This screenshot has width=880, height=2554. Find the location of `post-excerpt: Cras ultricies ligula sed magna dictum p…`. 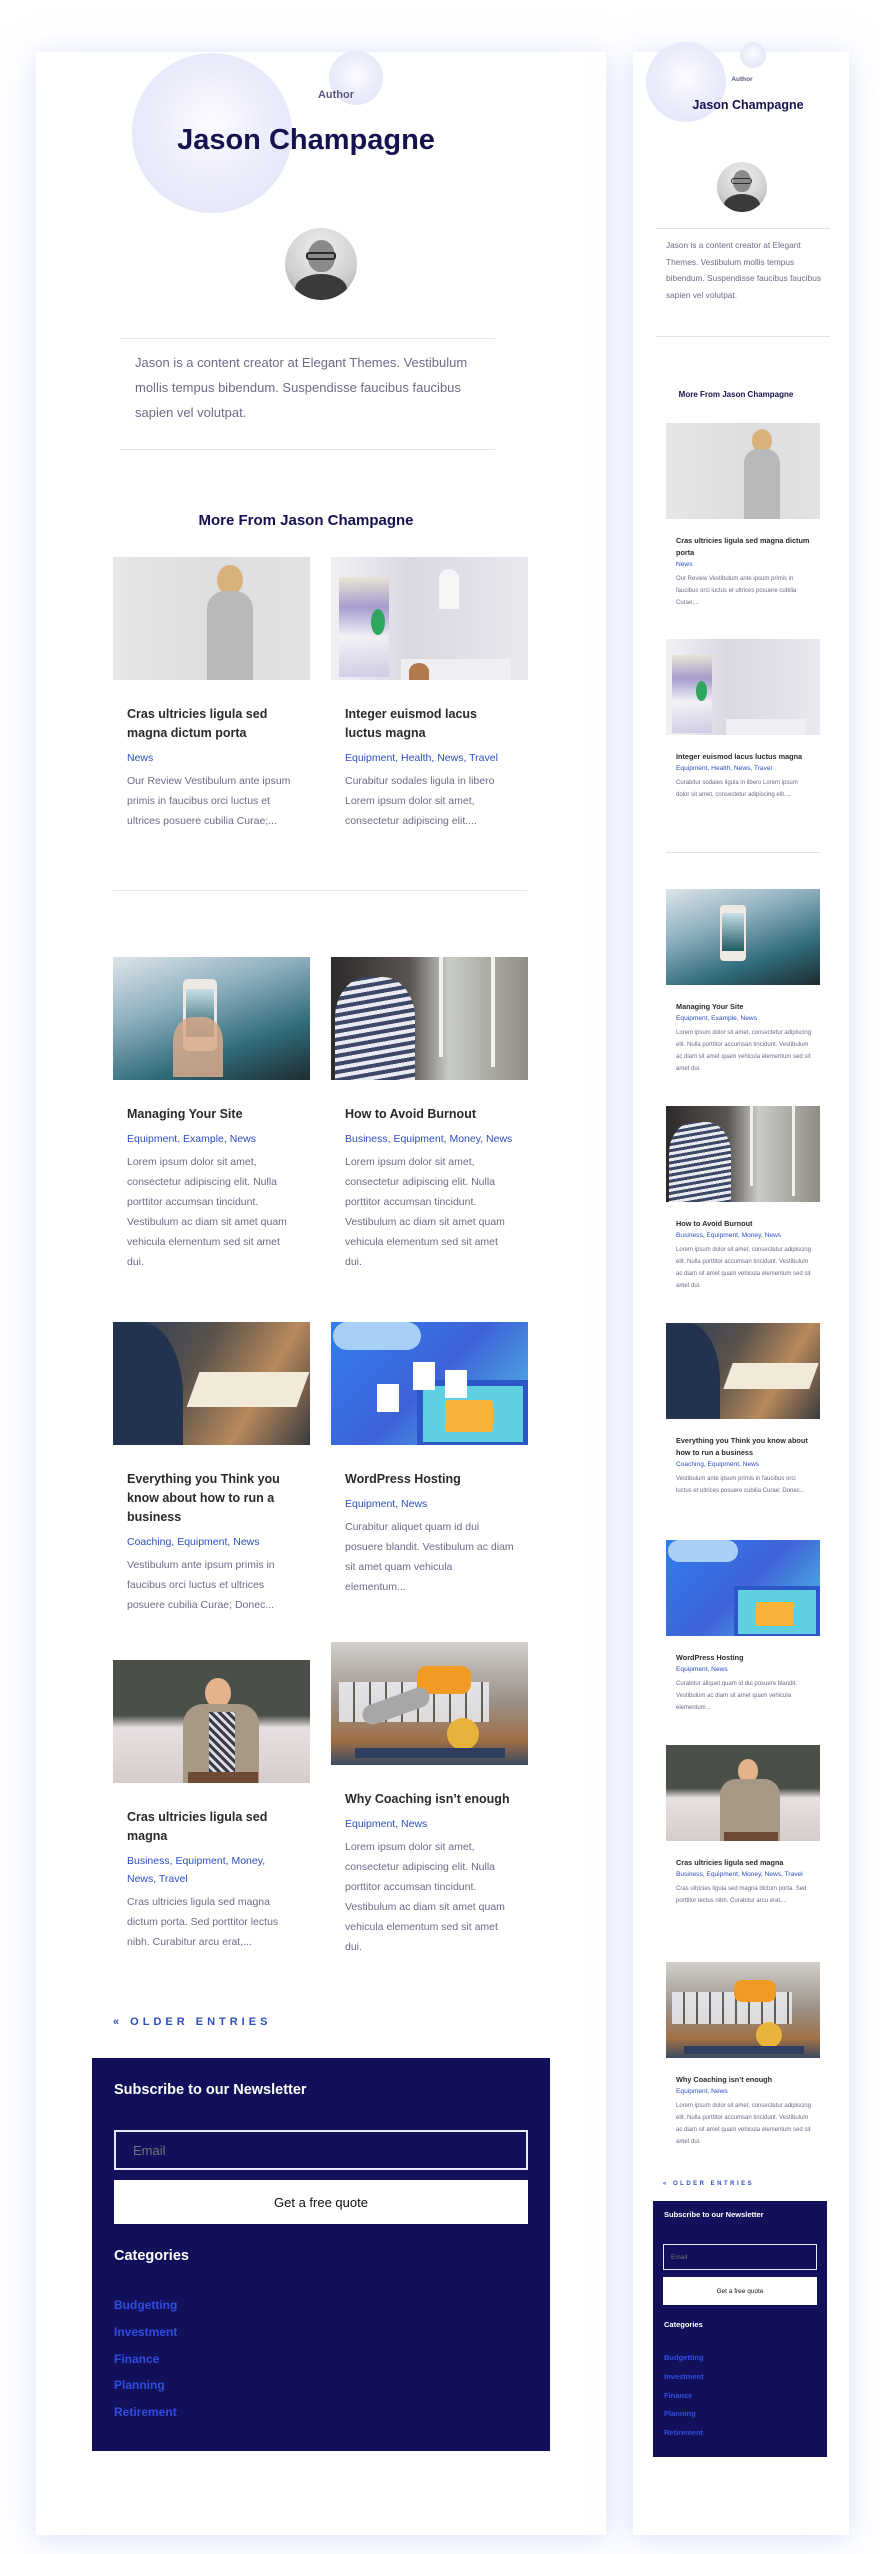

post-excerpt: Cras ultricies ligula sed magna dictum p… is located at coordinates (741, 1895).